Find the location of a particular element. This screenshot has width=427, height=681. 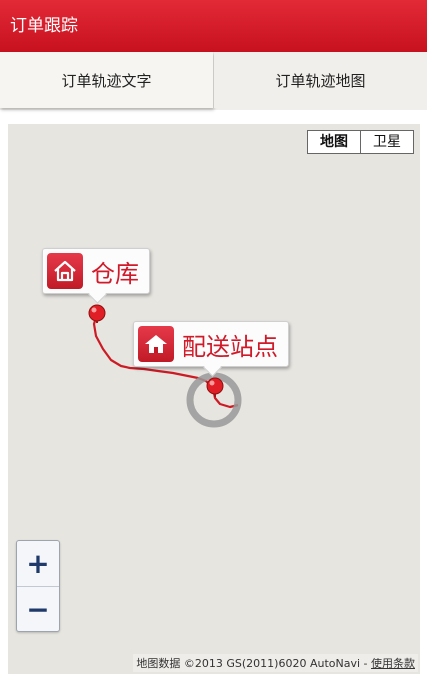

map-type-satellite-button: 卫星 is located at coordinates (386, 142).